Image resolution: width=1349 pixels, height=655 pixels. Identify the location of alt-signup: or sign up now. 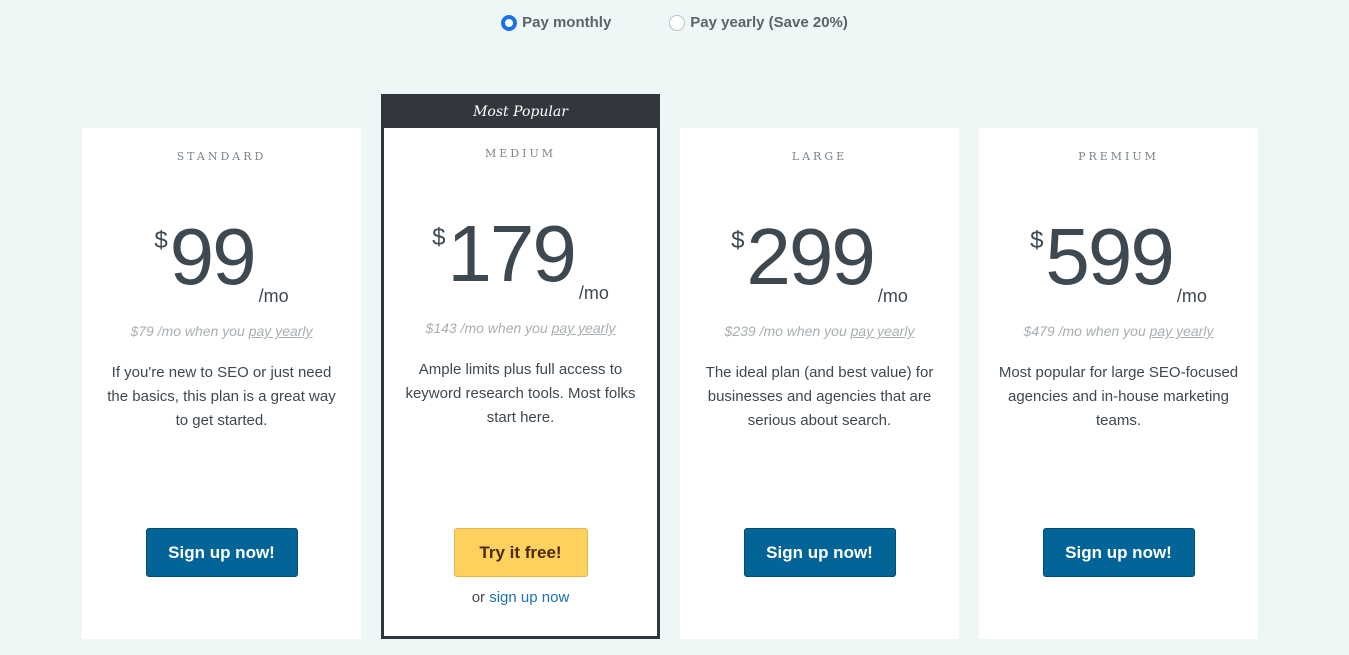
(520, 597).